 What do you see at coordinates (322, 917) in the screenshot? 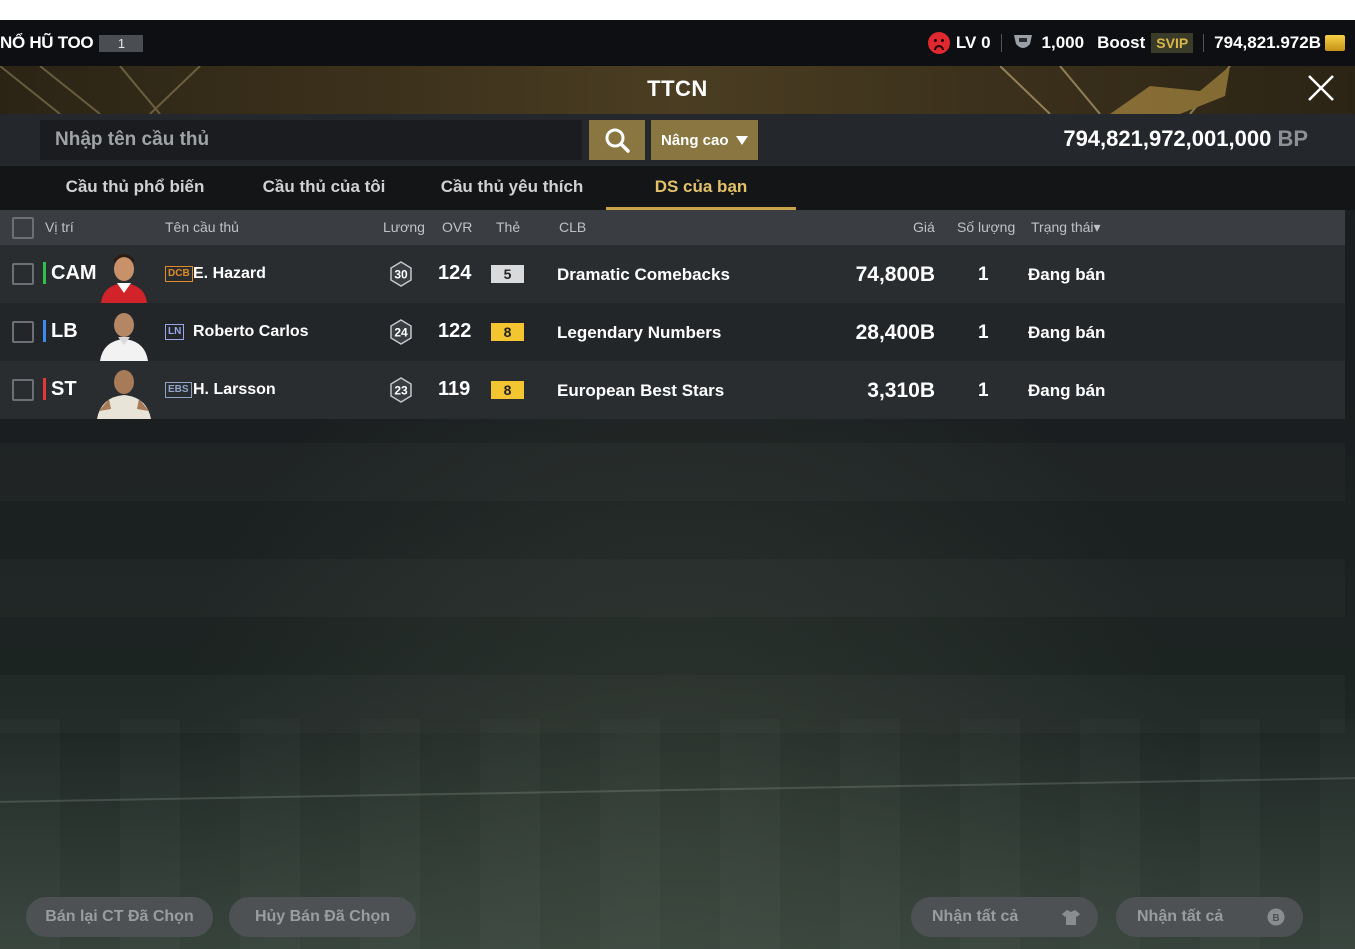
I see `cancel-selected-sale-button: Hủy Bán Đã Chọn` at bounding box center [322, 917].